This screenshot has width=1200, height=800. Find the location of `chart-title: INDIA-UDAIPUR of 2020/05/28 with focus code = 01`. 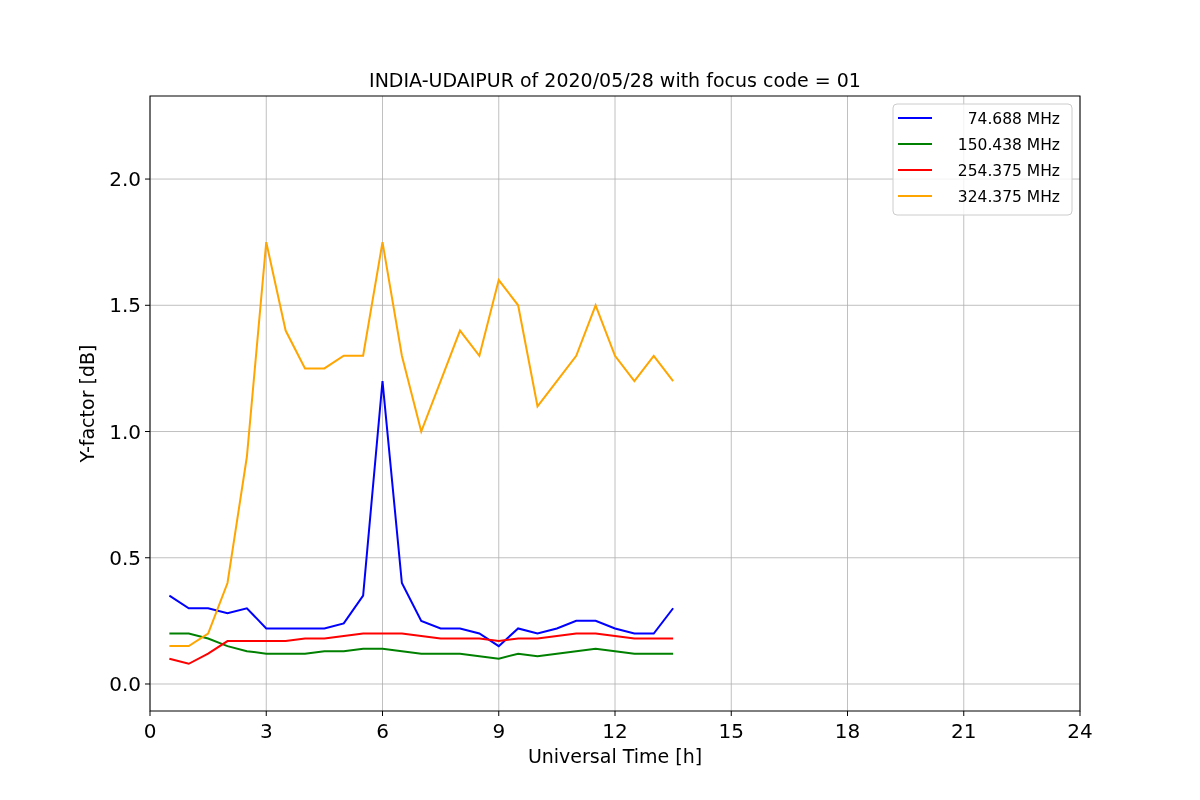

chart-title: INDIA-UDAIPUR of 2020/05/28 with focus code = 01 is located at coordinates (615, 80).